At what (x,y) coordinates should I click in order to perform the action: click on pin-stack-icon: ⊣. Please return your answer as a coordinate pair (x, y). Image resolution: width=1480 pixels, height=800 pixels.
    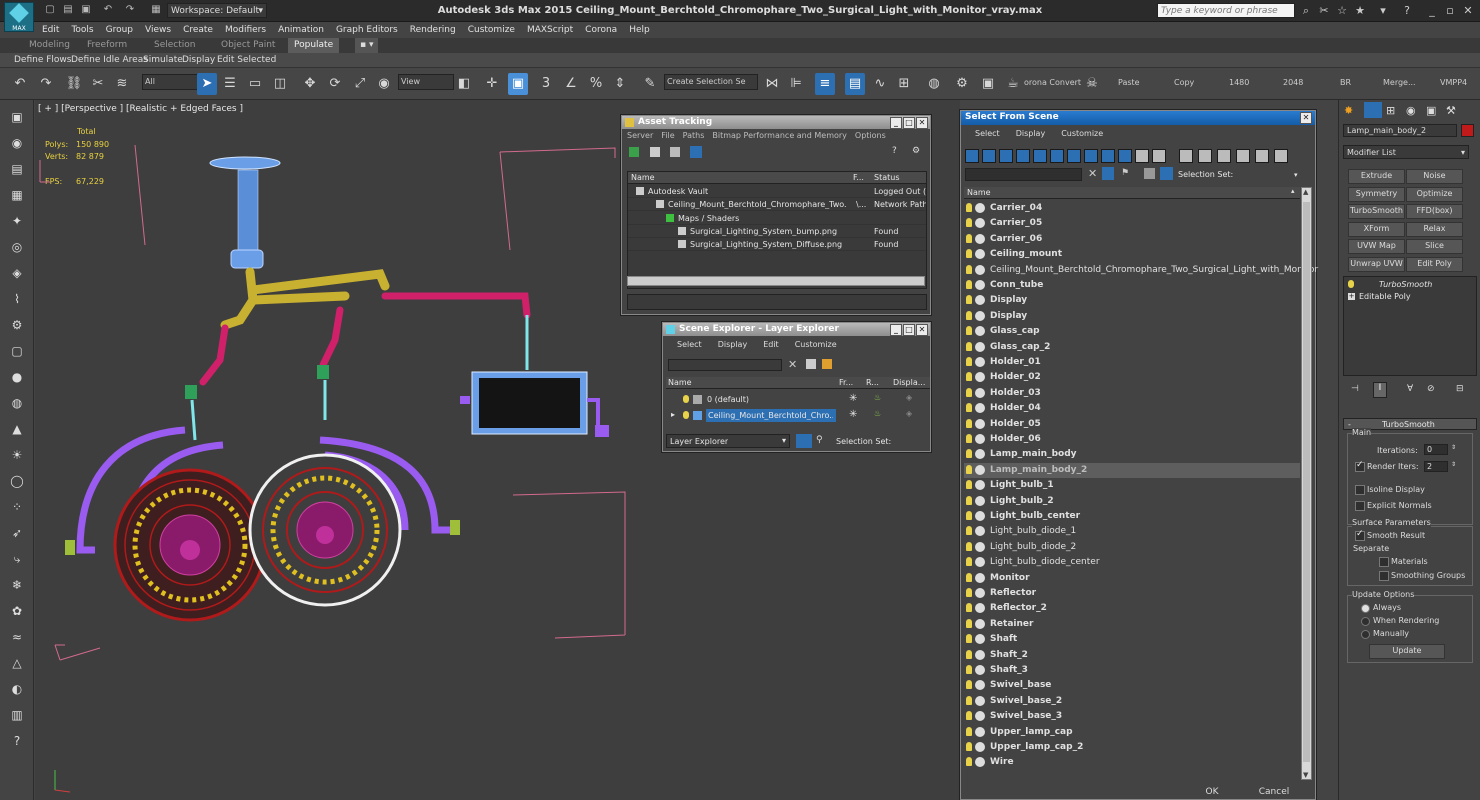
    Looking at the image, I should click on (1355, 389).